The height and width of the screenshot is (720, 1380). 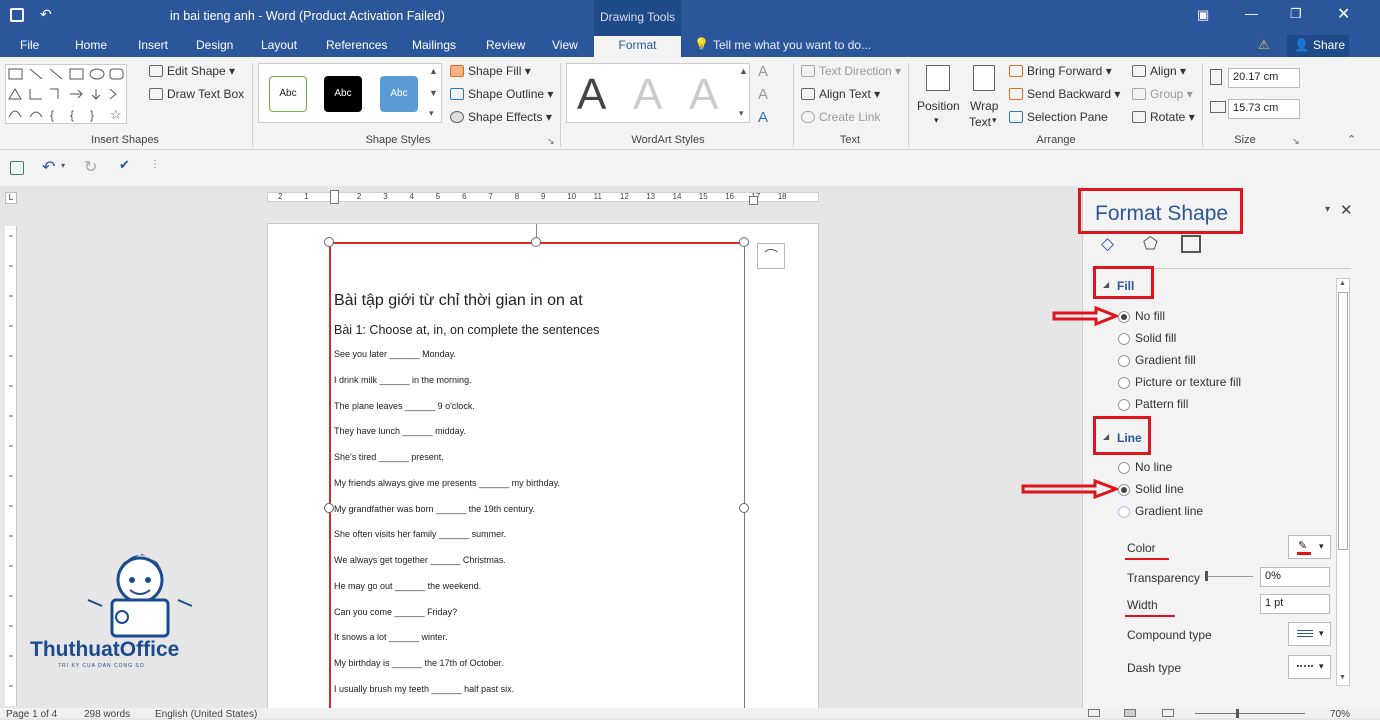 I want to click on panel-options-dropdown-icon: ▾, so click(x=1327, y=209).